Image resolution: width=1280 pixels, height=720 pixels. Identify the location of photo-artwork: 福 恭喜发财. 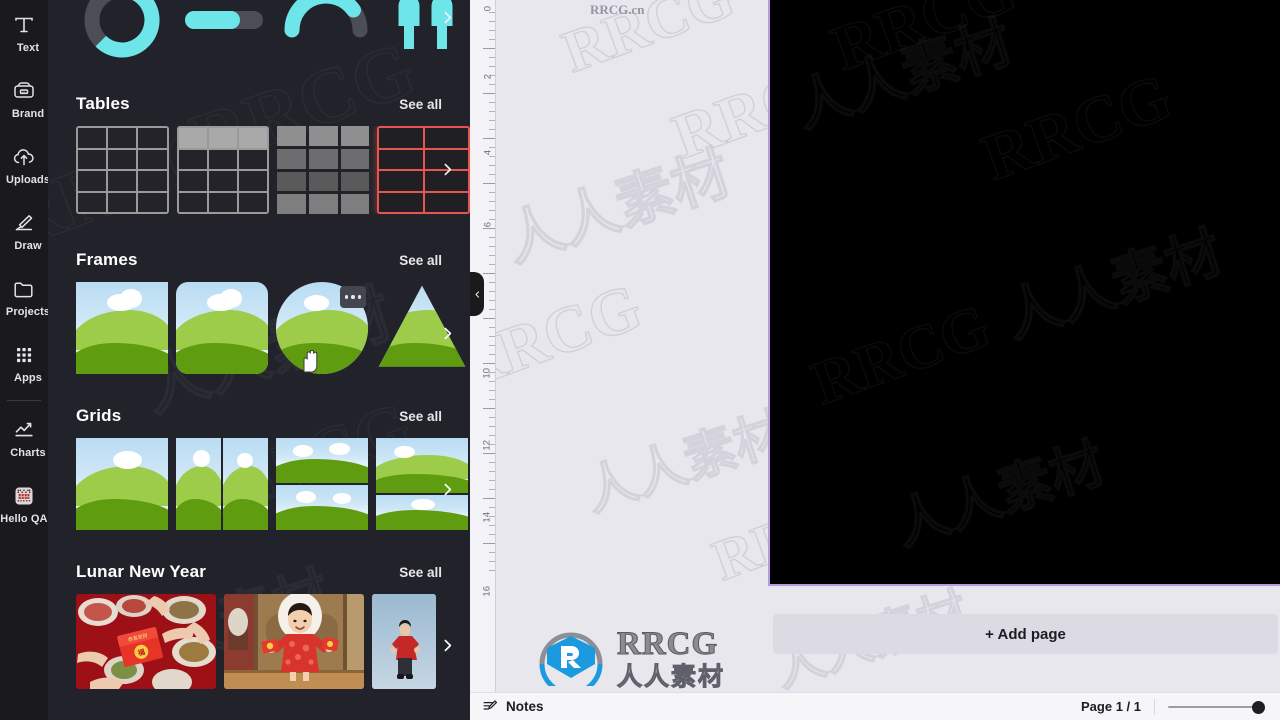
(146, 641).